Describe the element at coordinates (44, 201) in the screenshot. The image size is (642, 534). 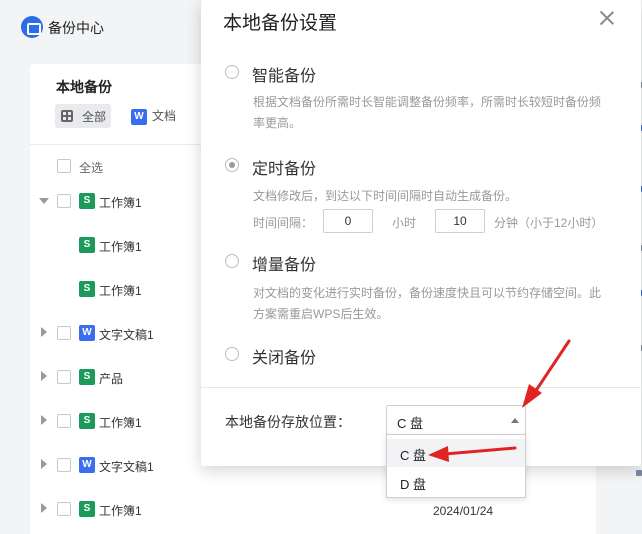
I see `collapse-arrow-icon` at that location.